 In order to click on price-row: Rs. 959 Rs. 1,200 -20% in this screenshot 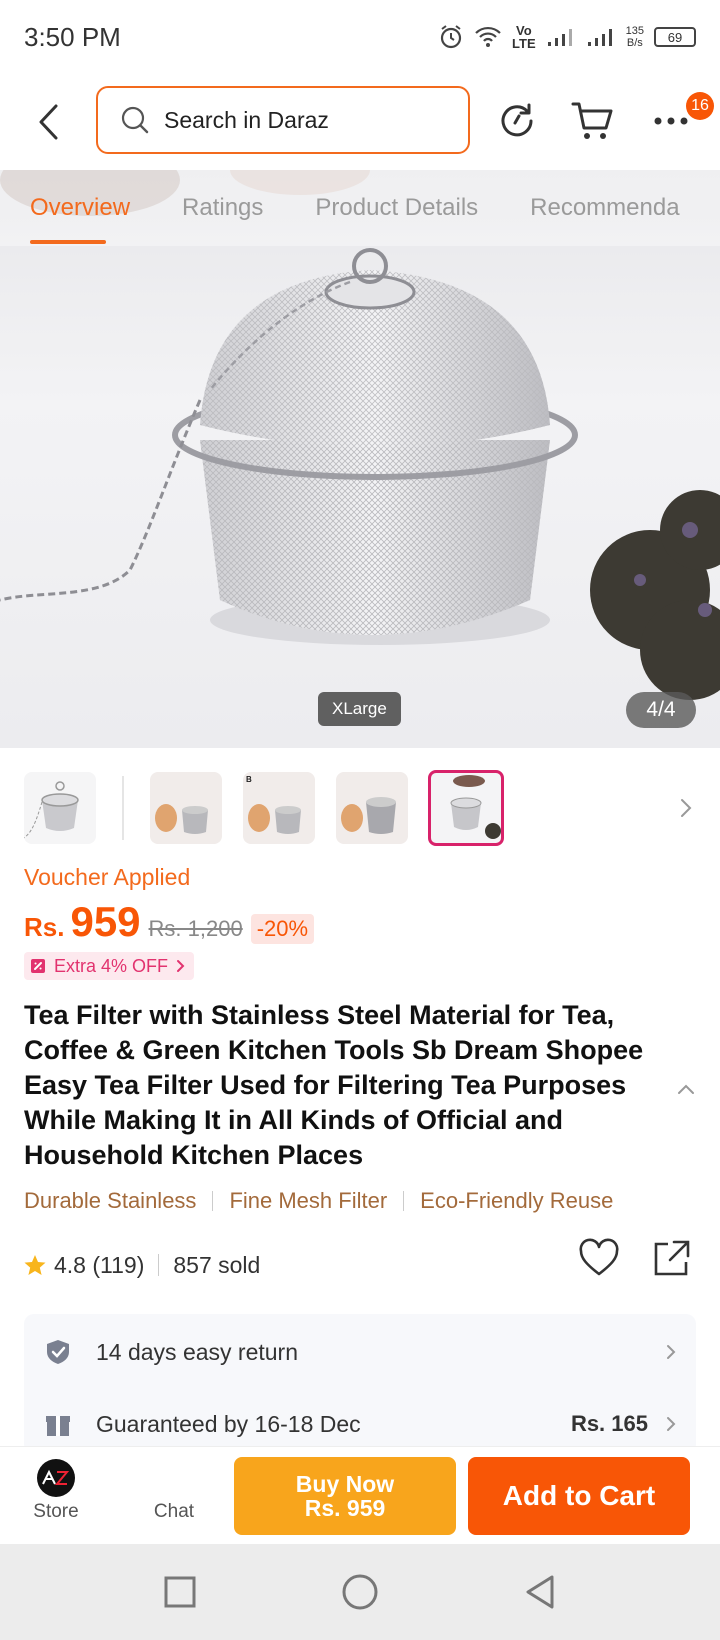, I will do `click(169, 921)`.